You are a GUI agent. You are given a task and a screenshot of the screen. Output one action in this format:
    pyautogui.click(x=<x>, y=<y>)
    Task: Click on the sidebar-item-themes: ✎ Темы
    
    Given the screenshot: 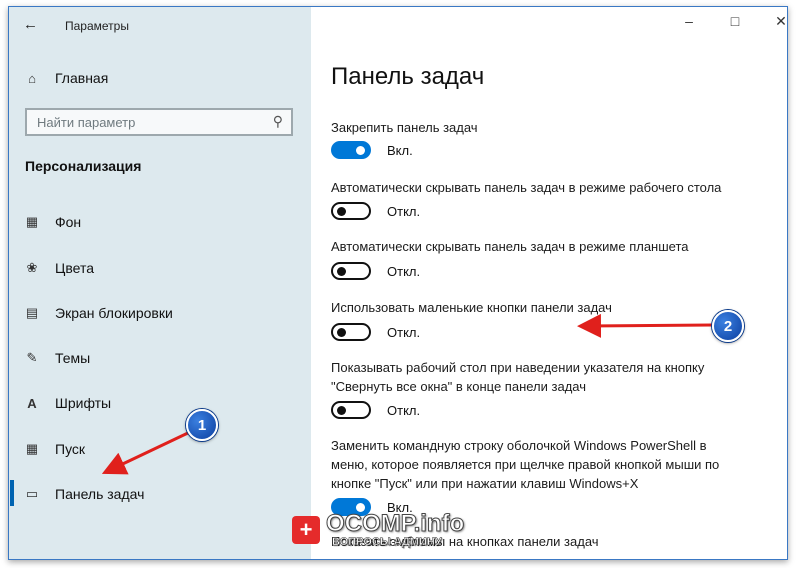 What is the action you would take?
    pyautogui.click(x=57, y=358)
    